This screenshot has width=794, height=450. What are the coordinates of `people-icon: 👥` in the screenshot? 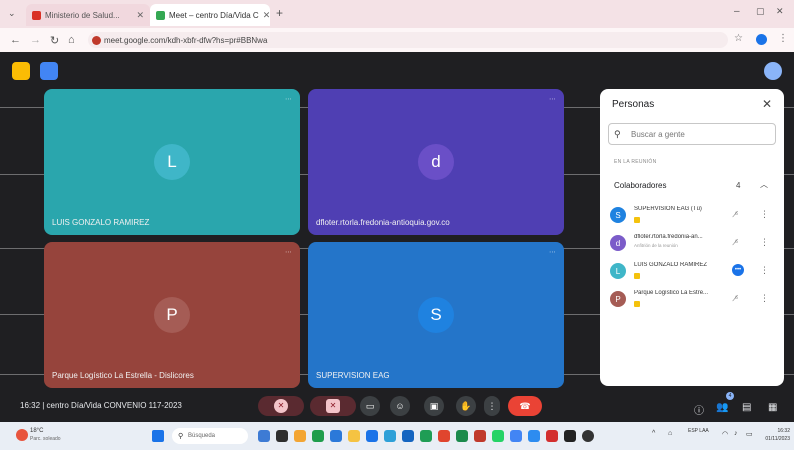 It's located at (722, 407).